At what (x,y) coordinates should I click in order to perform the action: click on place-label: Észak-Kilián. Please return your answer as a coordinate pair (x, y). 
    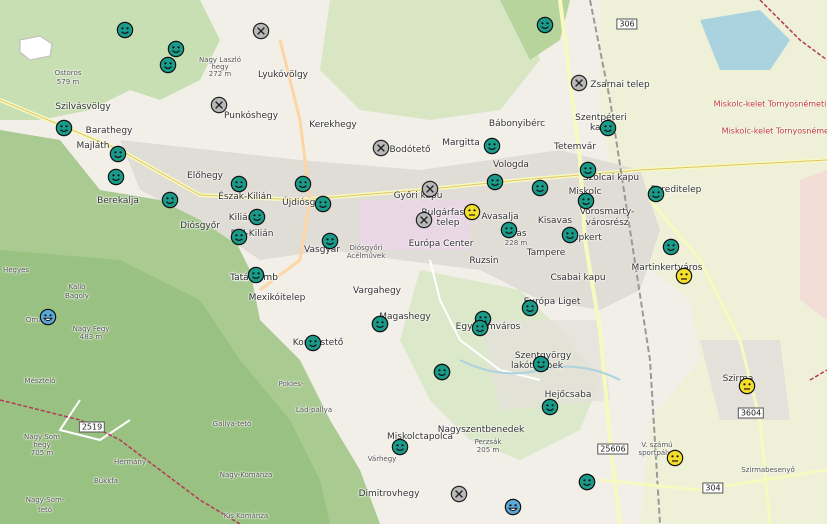
    Looking at the image, I should click on (245, 197).